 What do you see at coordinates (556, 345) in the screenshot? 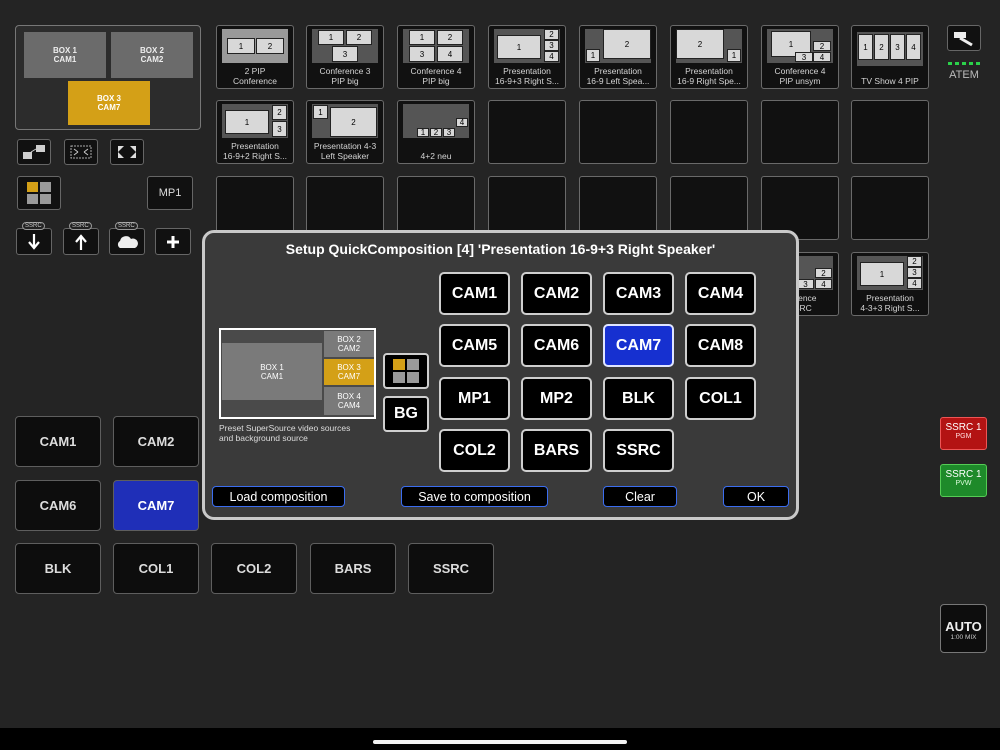
I see `dialog-source-cam6: CAM6` at bounding box center [556, 345].